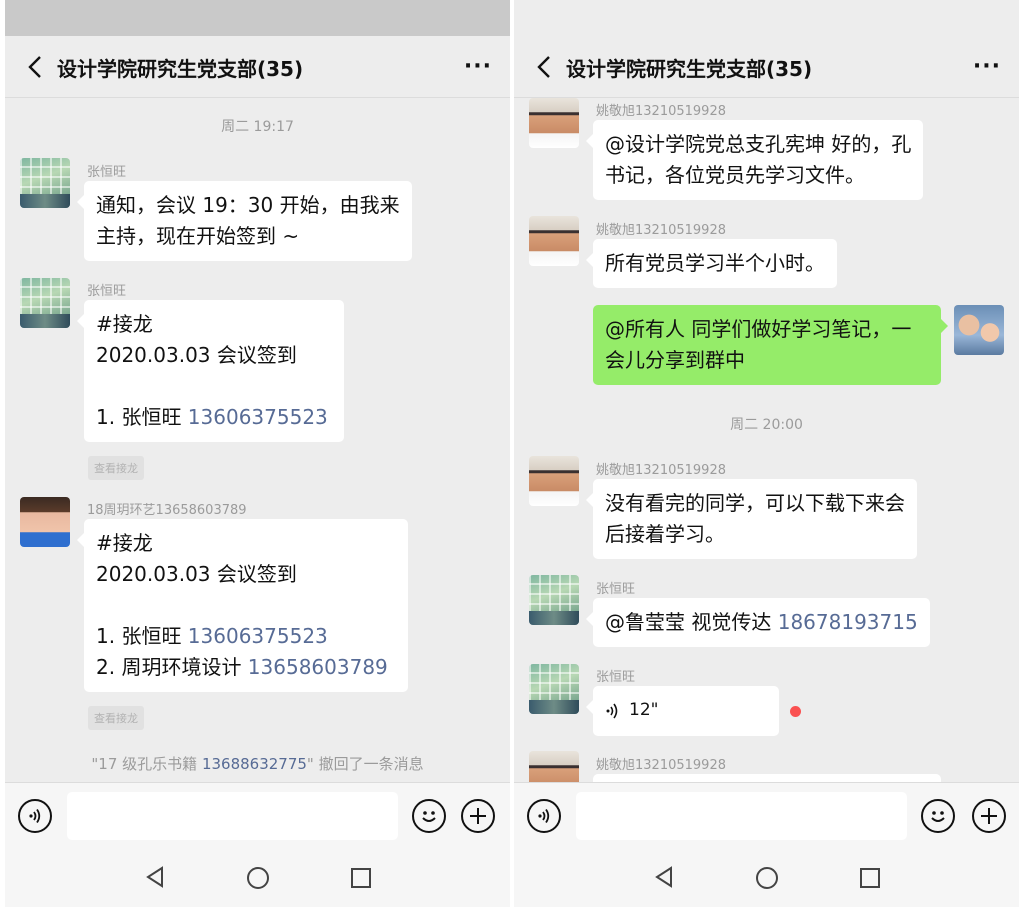 The height and width of the screenshot is (907, 1024). I want to click on phone-link: 13658603789, so click(318, 667).